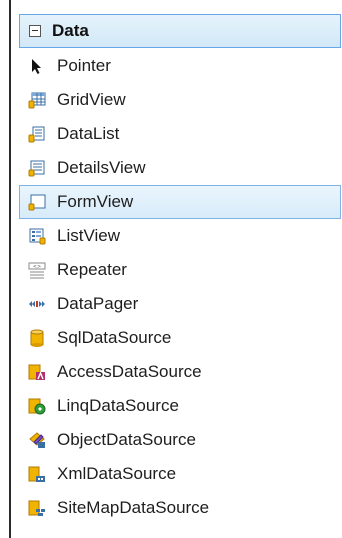 The height and width of the screenshot is (538, 342). What do you see at coordinates (92, 269) in the screenshot?
I see `item-label: Repeater` at bounding box center [92, 269].